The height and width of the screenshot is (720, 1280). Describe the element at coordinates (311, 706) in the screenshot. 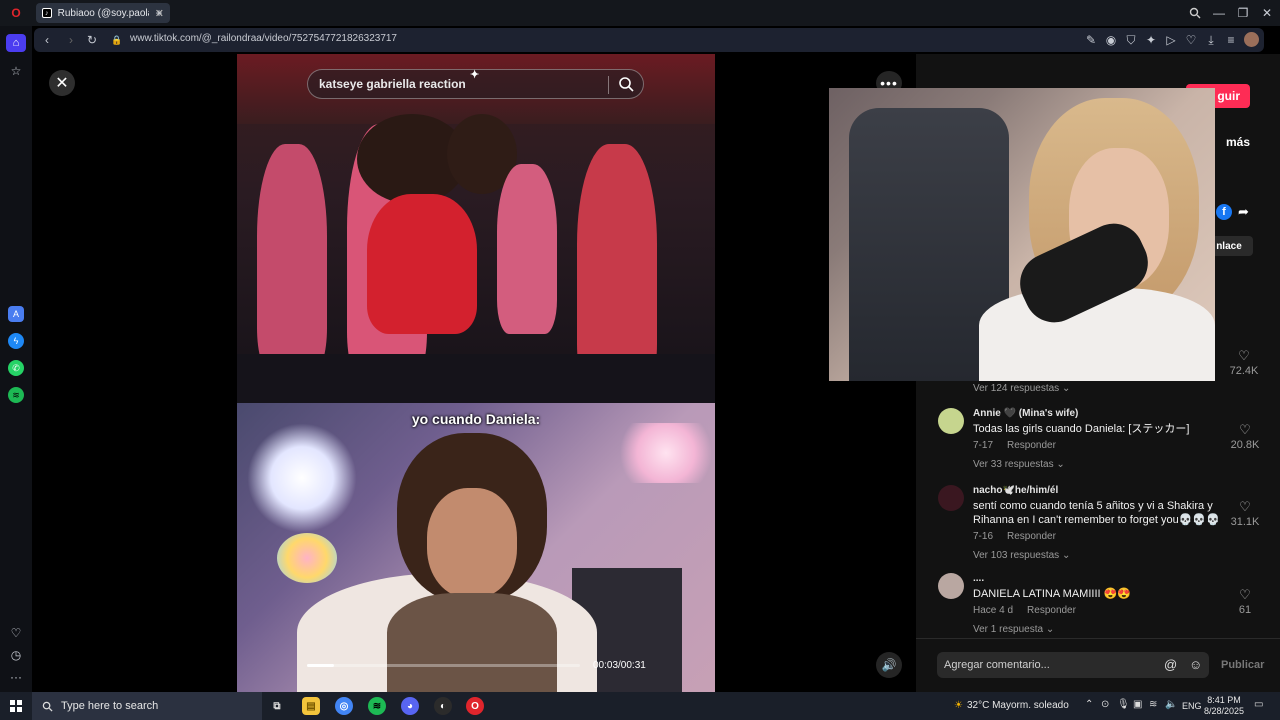

I see `file-explorer-icon: ▤` at that location.